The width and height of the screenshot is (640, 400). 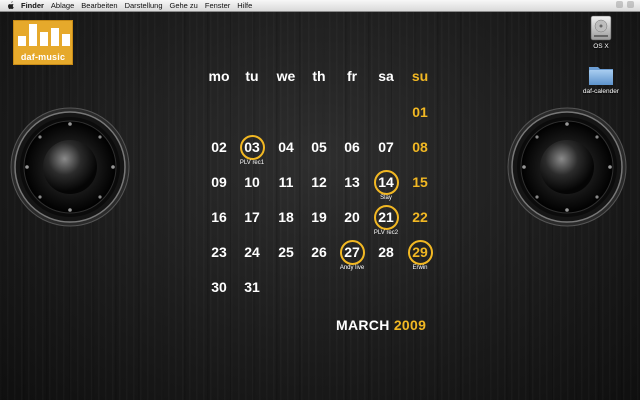 I want to click on calendar-day-13: 13, so click(x=352, y=182).